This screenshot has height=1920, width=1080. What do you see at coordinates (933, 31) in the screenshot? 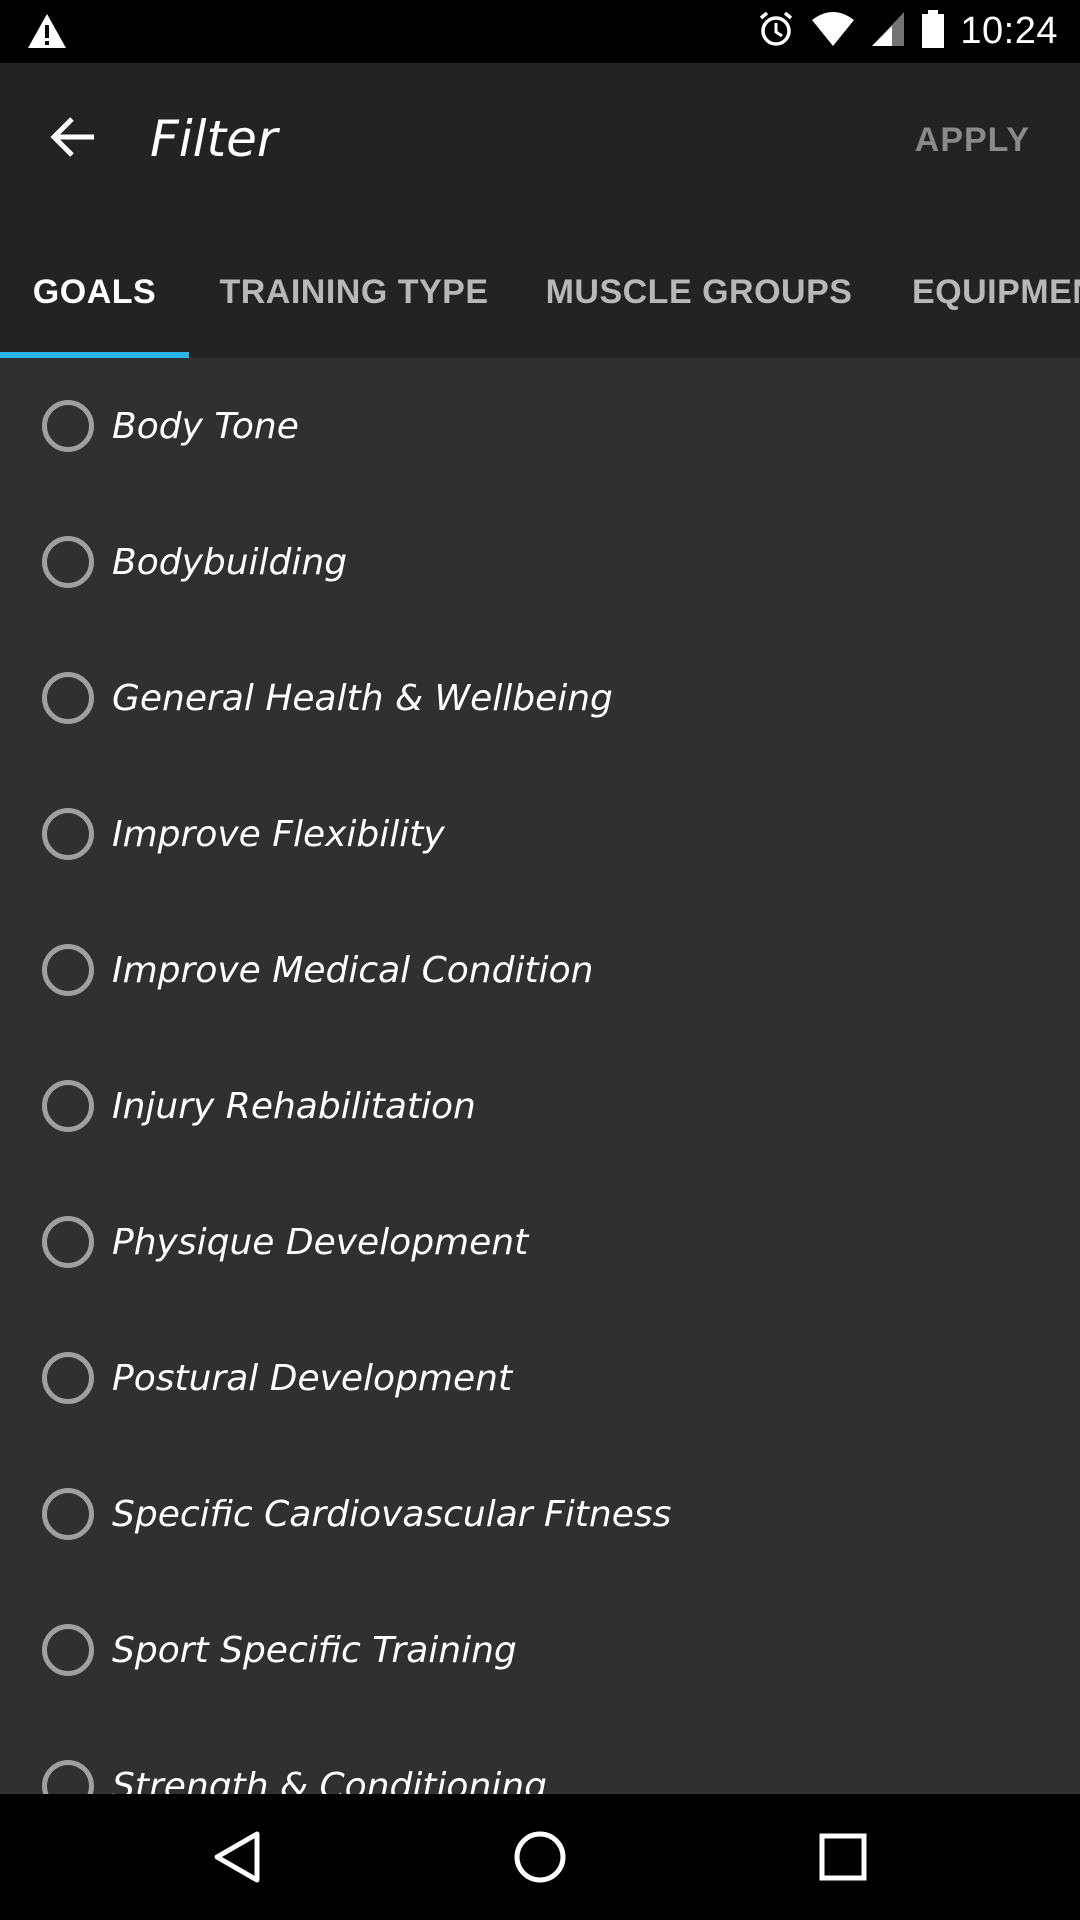
I see `battery-icon` at bounding box center [933, 31].